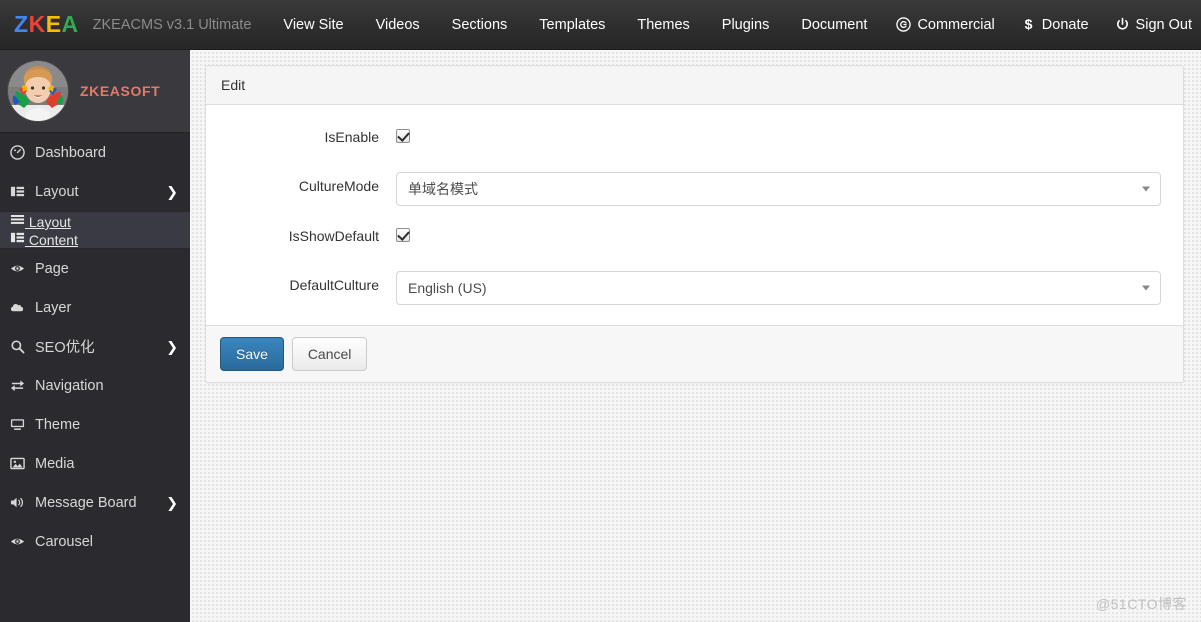 The image size is (1201, 622). What do you see at coordinates (334, 285) in the screenshot?
I see `field-defaultculture-label: DefaultCulture` at bounding box center [334, 285].